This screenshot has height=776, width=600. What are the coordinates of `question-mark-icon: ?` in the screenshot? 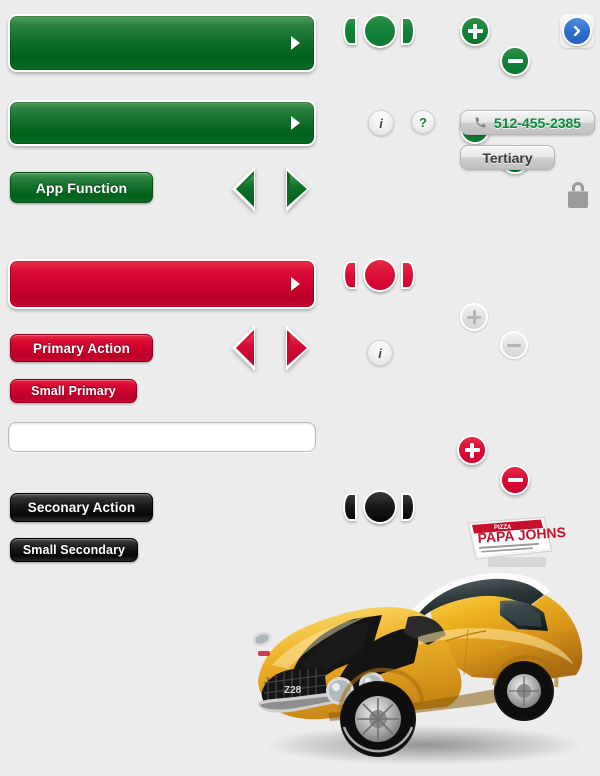 It's located at (423, 122).